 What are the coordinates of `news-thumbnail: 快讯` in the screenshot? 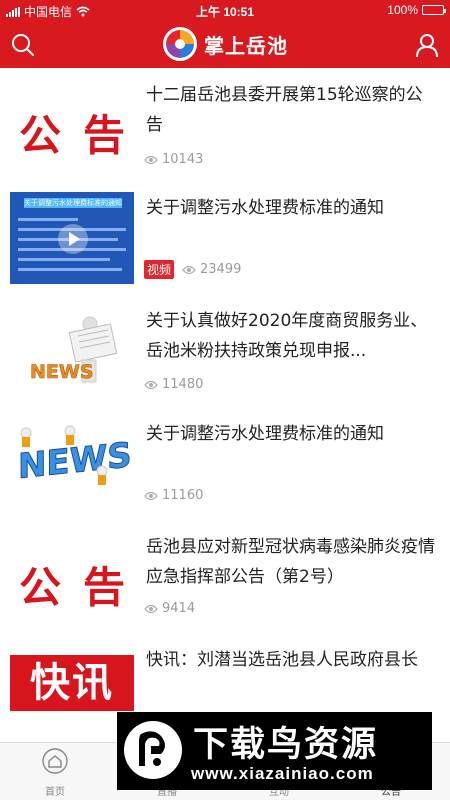 It's located at (72, 687).